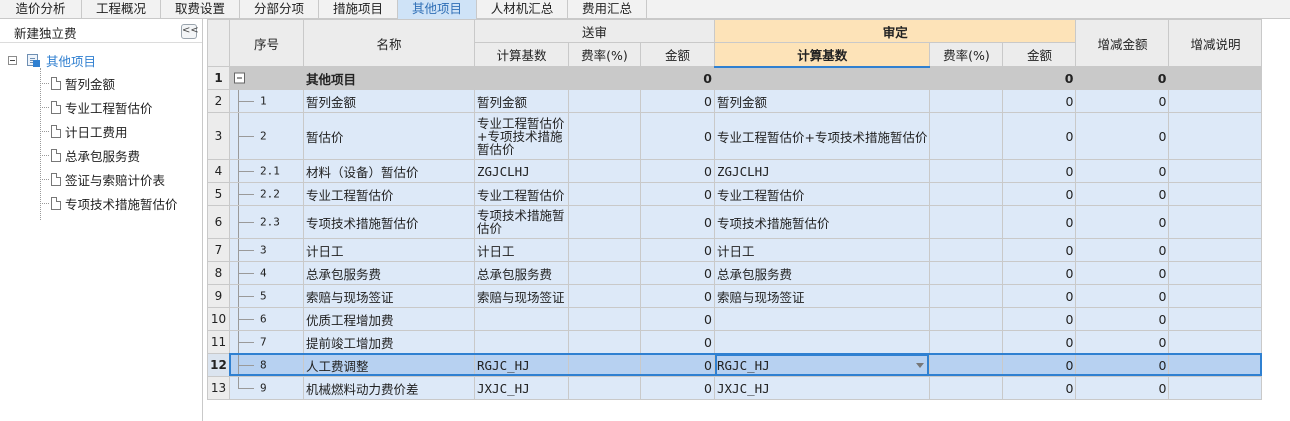 The image size is (1290, 421). What do you see at coordinates (735, 194) in the screenshot?
I see `table-row: 5 2.2 专业工程暂估价 专业工程暂估价 0 专业工程暂估价 0 0` at bounding box center [735, 194].